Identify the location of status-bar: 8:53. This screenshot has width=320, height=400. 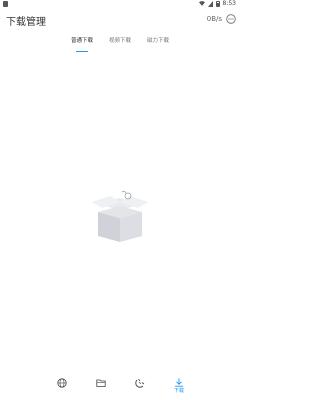
(120, 5).